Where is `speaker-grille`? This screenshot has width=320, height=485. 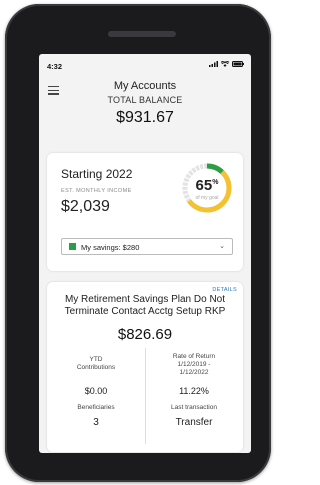 speaker-grille is located at coordinates (142, 34).